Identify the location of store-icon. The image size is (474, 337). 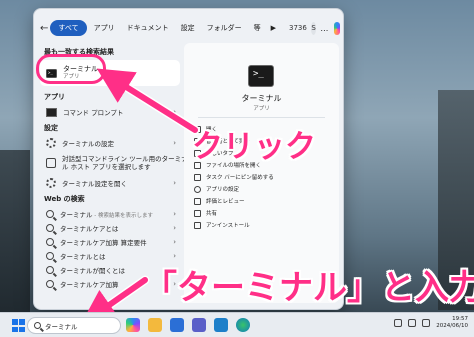
(221, 325).